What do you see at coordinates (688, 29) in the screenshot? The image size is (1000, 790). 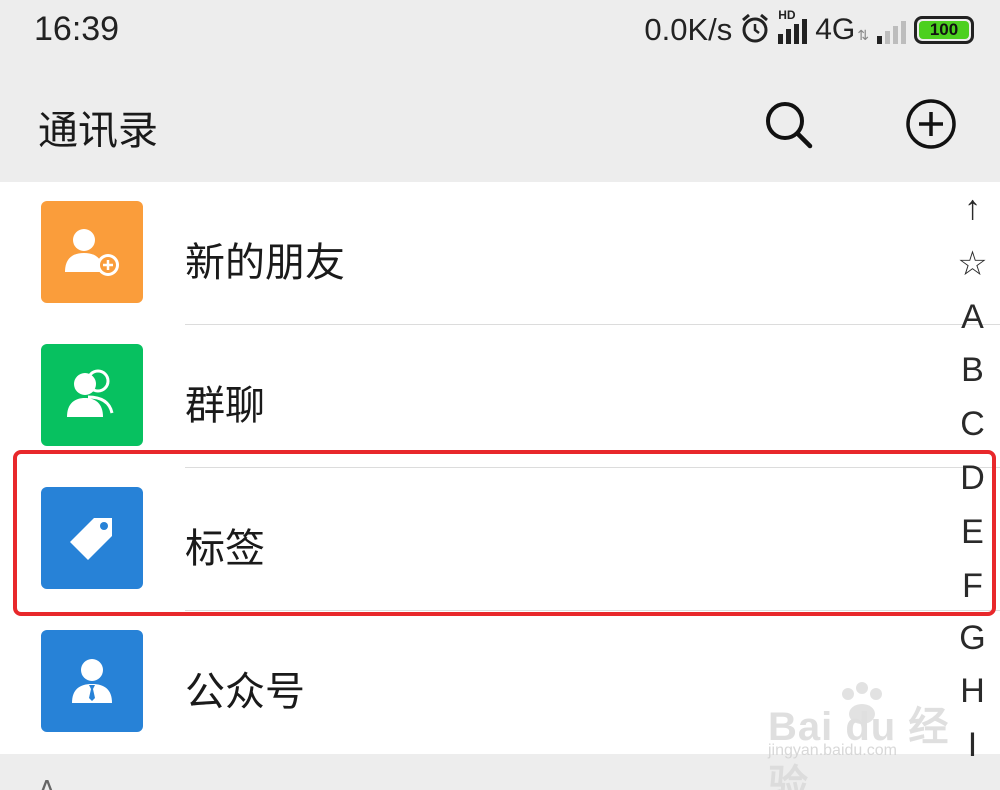 I see `network-speed: 0.0K/s` at bounding box center [688, 29].